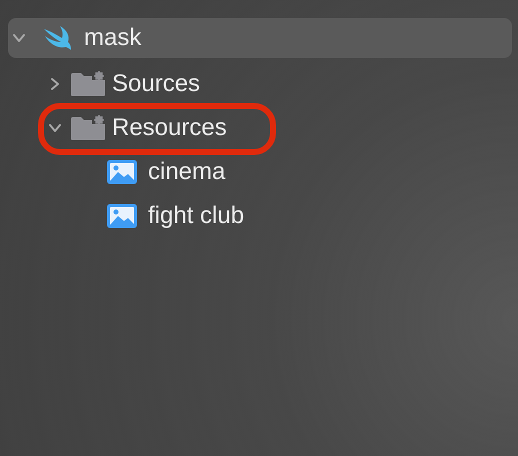 The image size is (518, 456). Describe the element at coordinates (260, 38) in the screenshot. I see `tree-row: mask` at that location.